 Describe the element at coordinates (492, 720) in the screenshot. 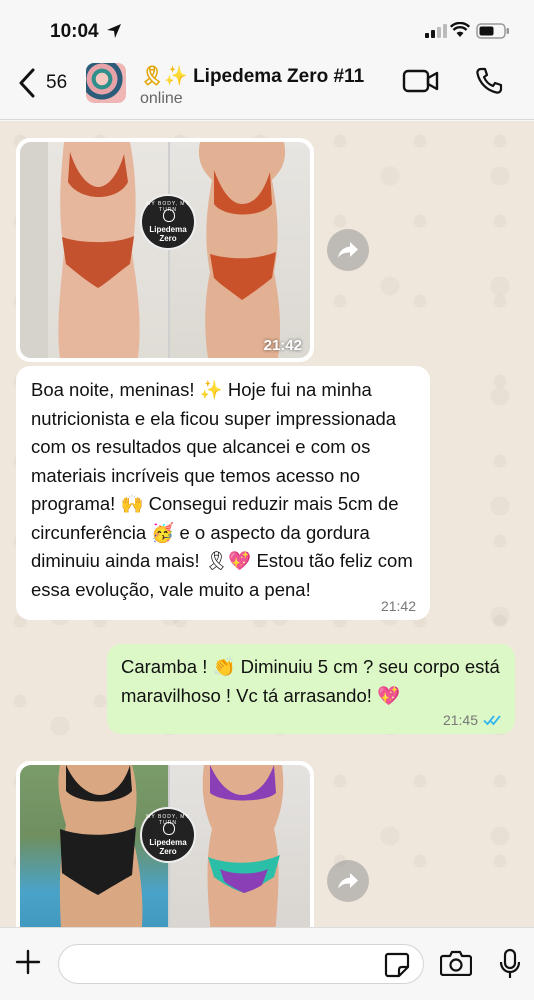

I see `double-check-icon` at that location.